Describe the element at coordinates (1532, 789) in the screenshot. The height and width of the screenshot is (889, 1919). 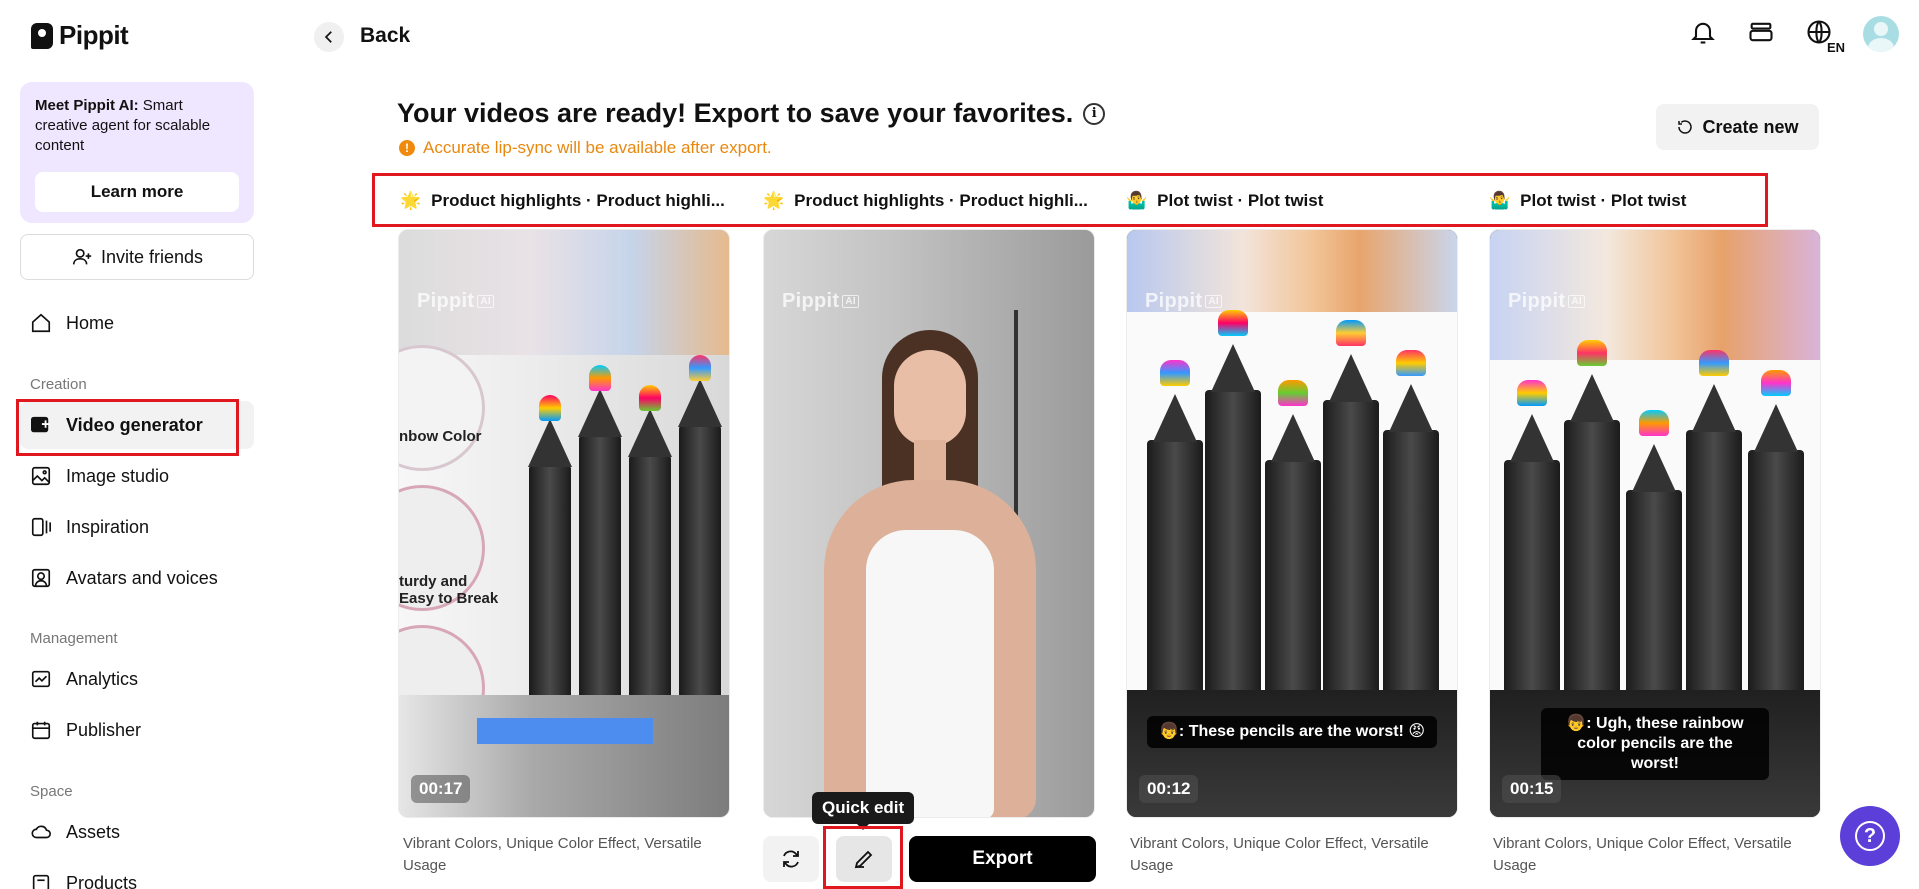
I see `video-duration: 00:15` at that location.